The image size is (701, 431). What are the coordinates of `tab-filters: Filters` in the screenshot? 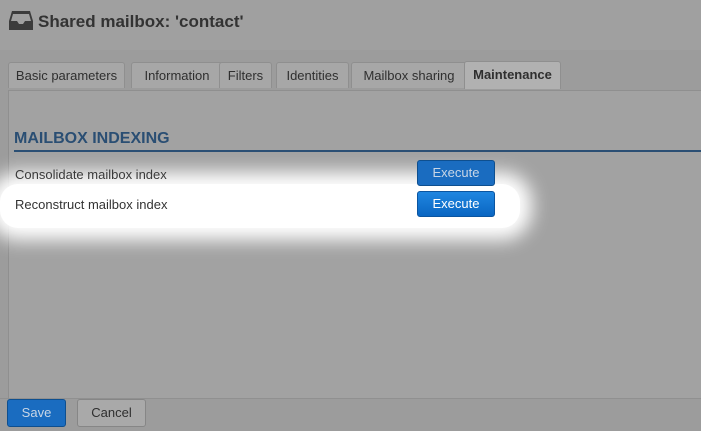 It's located at (245, 75).